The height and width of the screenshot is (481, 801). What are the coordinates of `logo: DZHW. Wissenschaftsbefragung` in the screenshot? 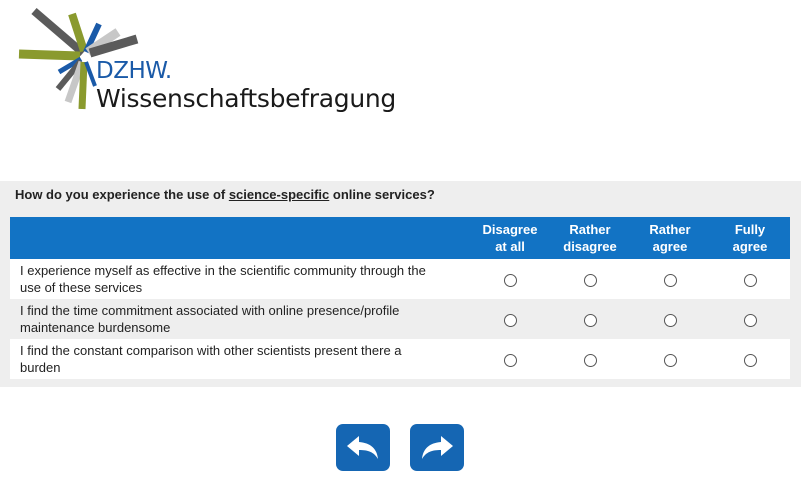 It's located at (205, 62).